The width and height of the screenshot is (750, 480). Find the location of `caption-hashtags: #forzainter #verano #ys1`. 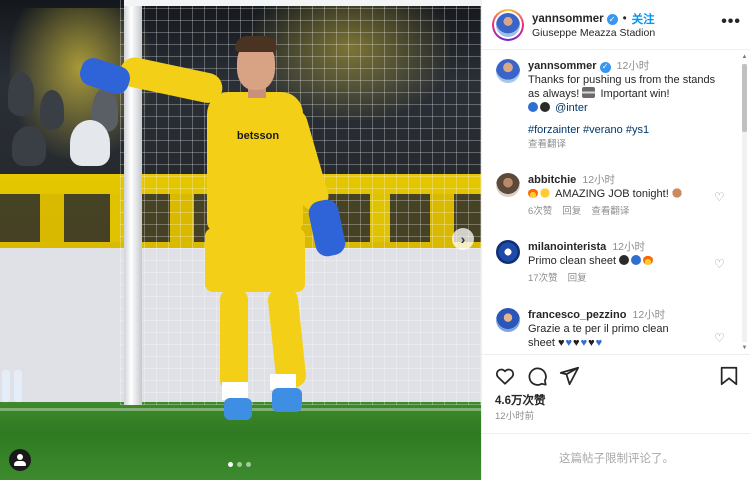

caption-hashtags: #forzainter #verano #ys1 is located at coordinates (588, 130).